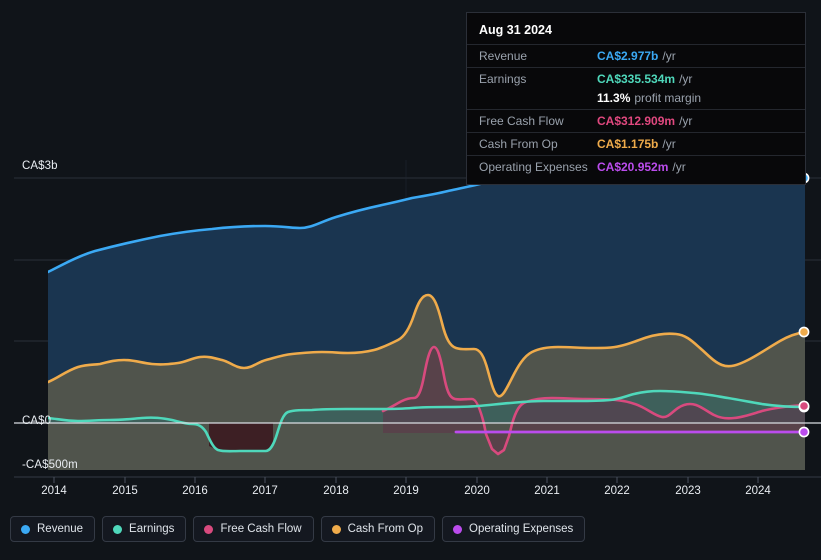 The width and height of the screenshot is (821, 560). I want to click on legend-dot-cash-from-op-icon, so click(336, 529).